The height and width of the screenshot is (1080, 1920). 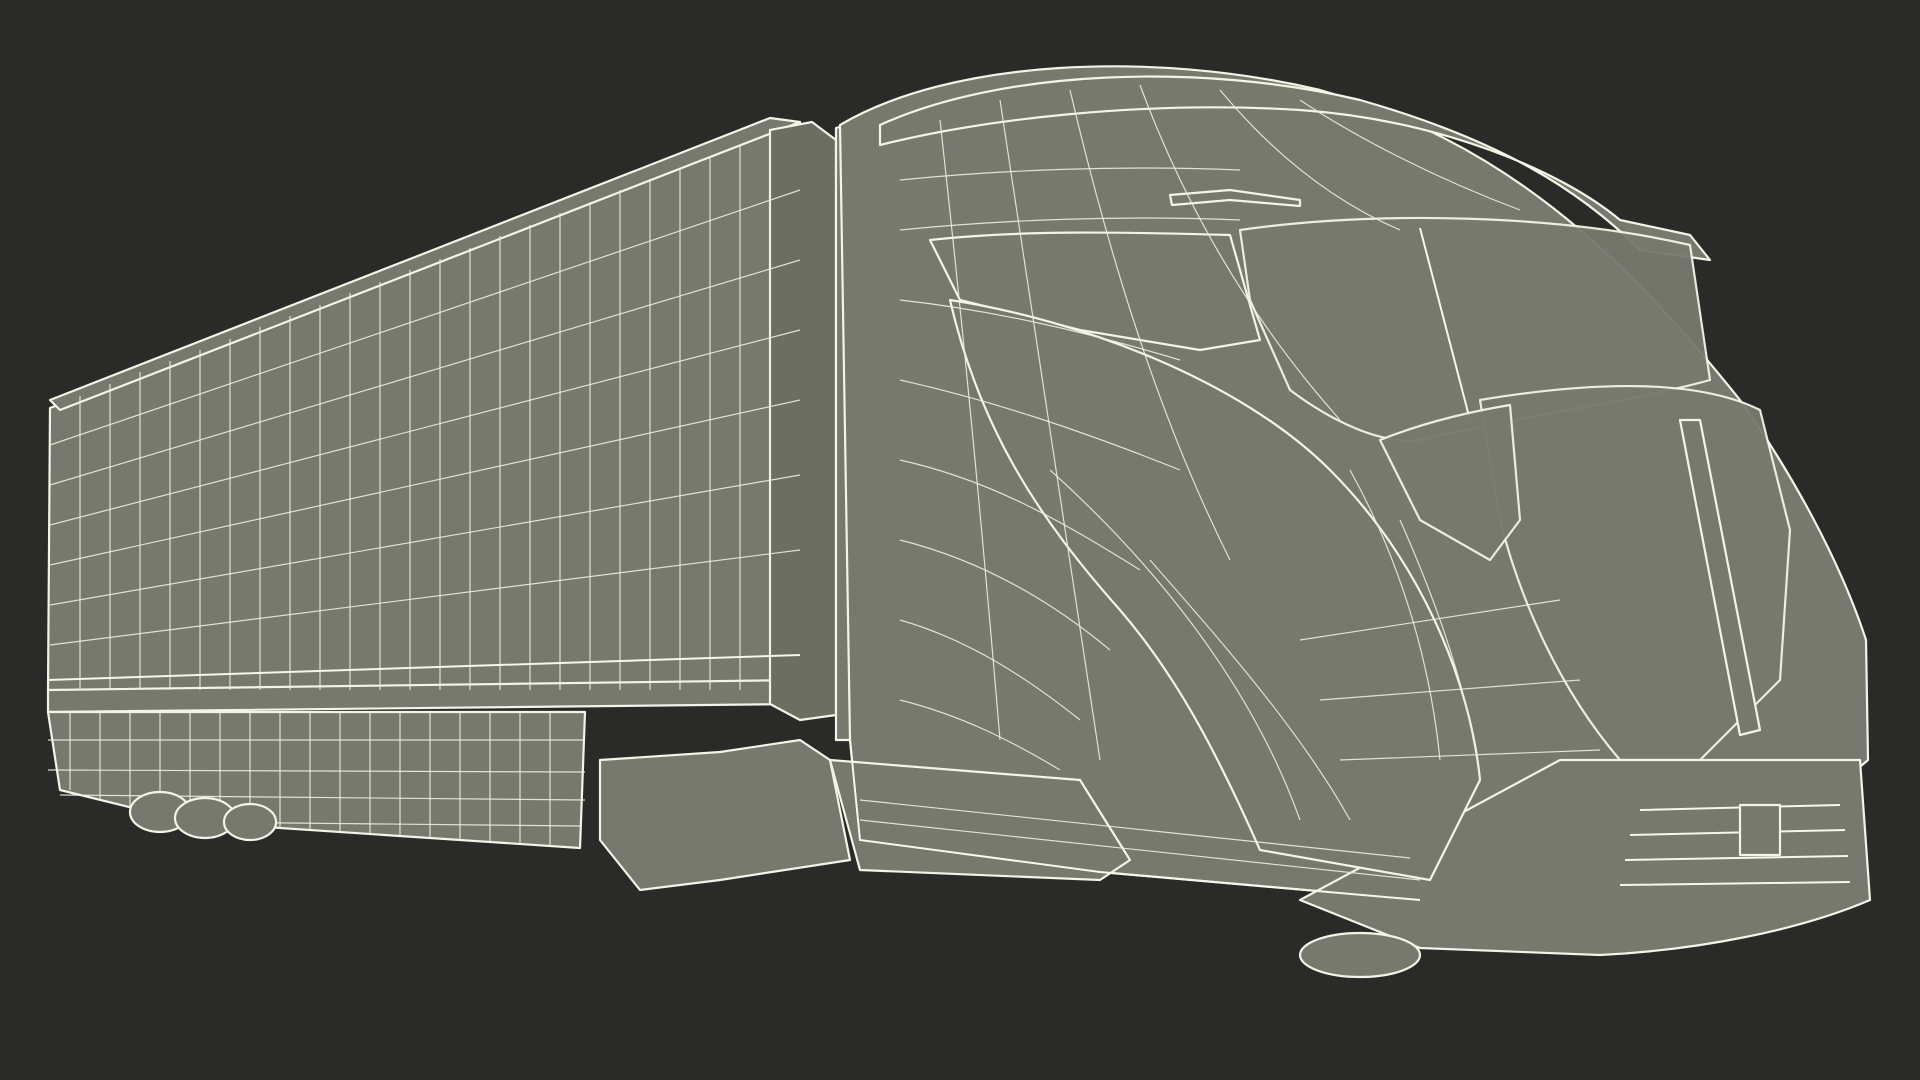 I want to click on trailer-side-skirt, so click(x=316, y=780).